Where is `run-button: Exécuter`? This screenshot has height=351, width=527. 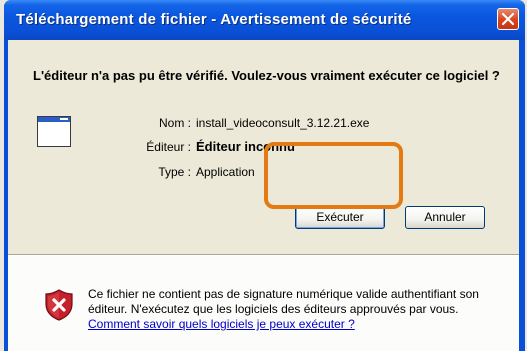
run-button: Exécuter is located at coordinates (340, 217).